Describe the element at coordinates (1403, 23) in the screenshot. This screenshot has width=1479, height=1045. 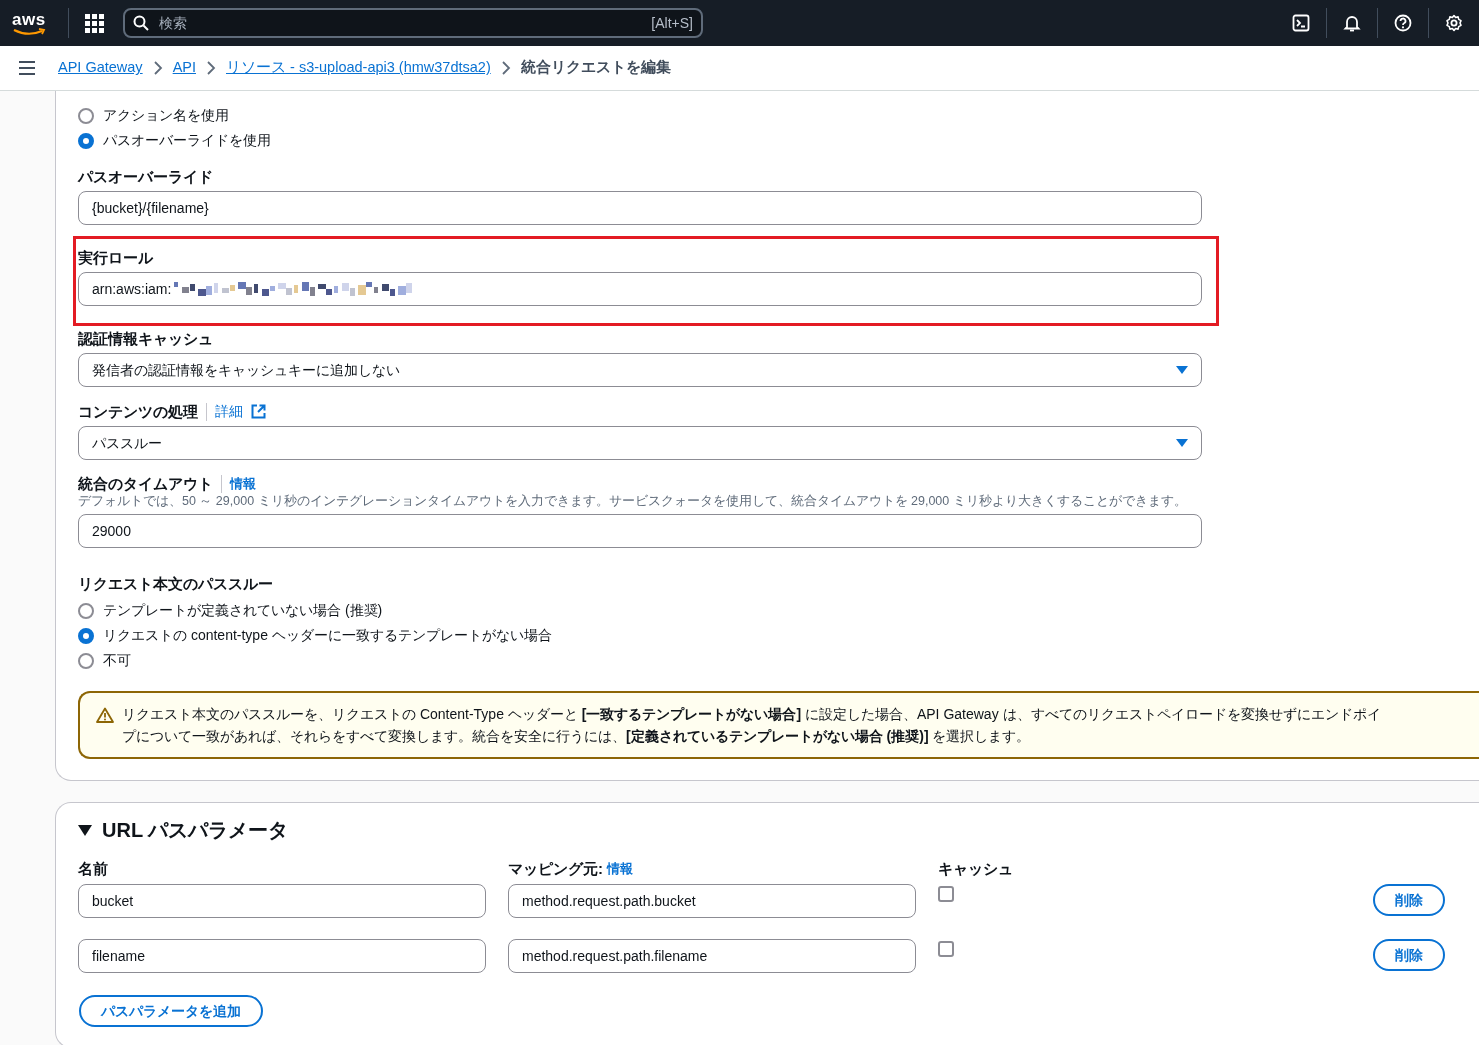
I see `help-icon` at that location.